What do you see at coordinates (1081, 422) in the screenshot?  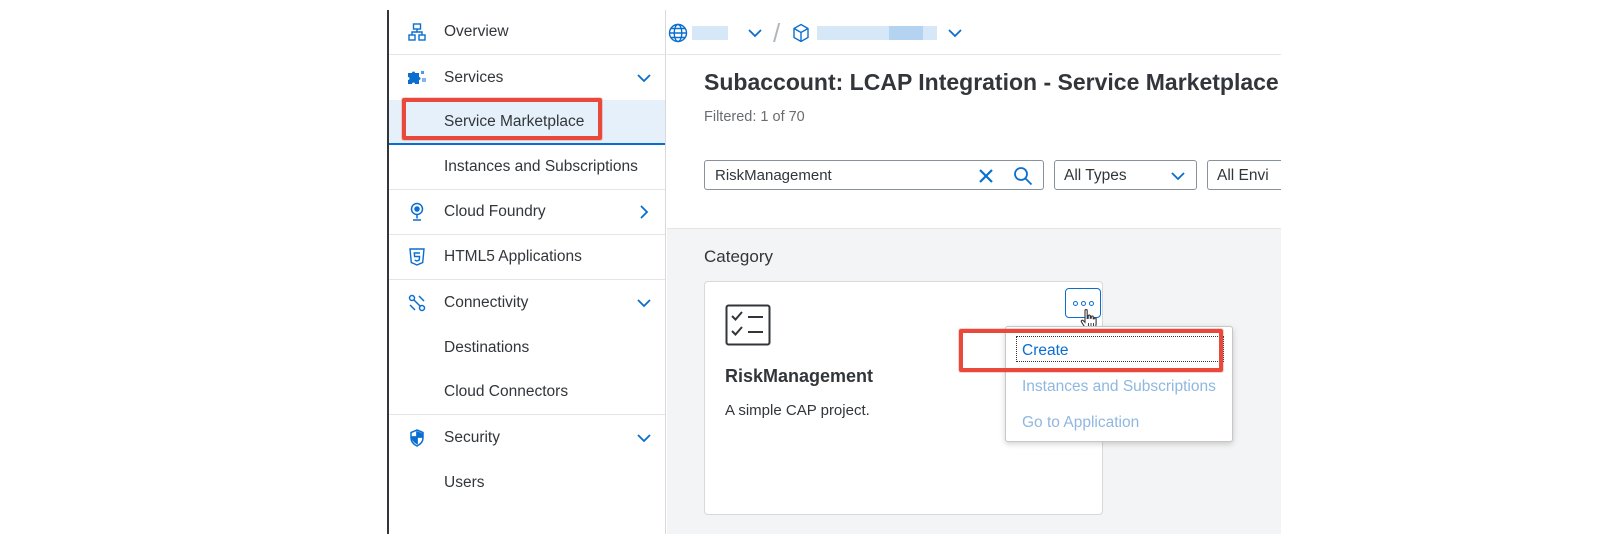 I see `menu-item-label: Go to Application` at bounding box center [1081, 422].